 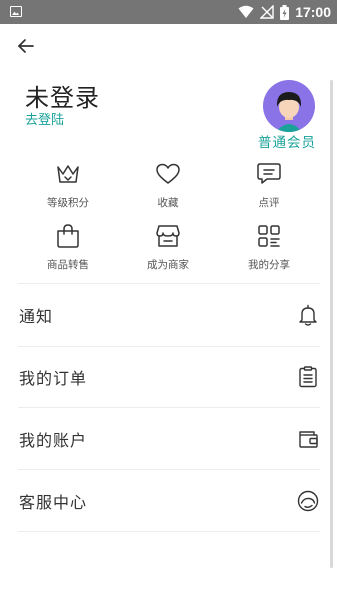 What do you see at coordinates (62, 98) in the screenshot?
I see `username-label: 未登录` at bounding box center [62, 98].